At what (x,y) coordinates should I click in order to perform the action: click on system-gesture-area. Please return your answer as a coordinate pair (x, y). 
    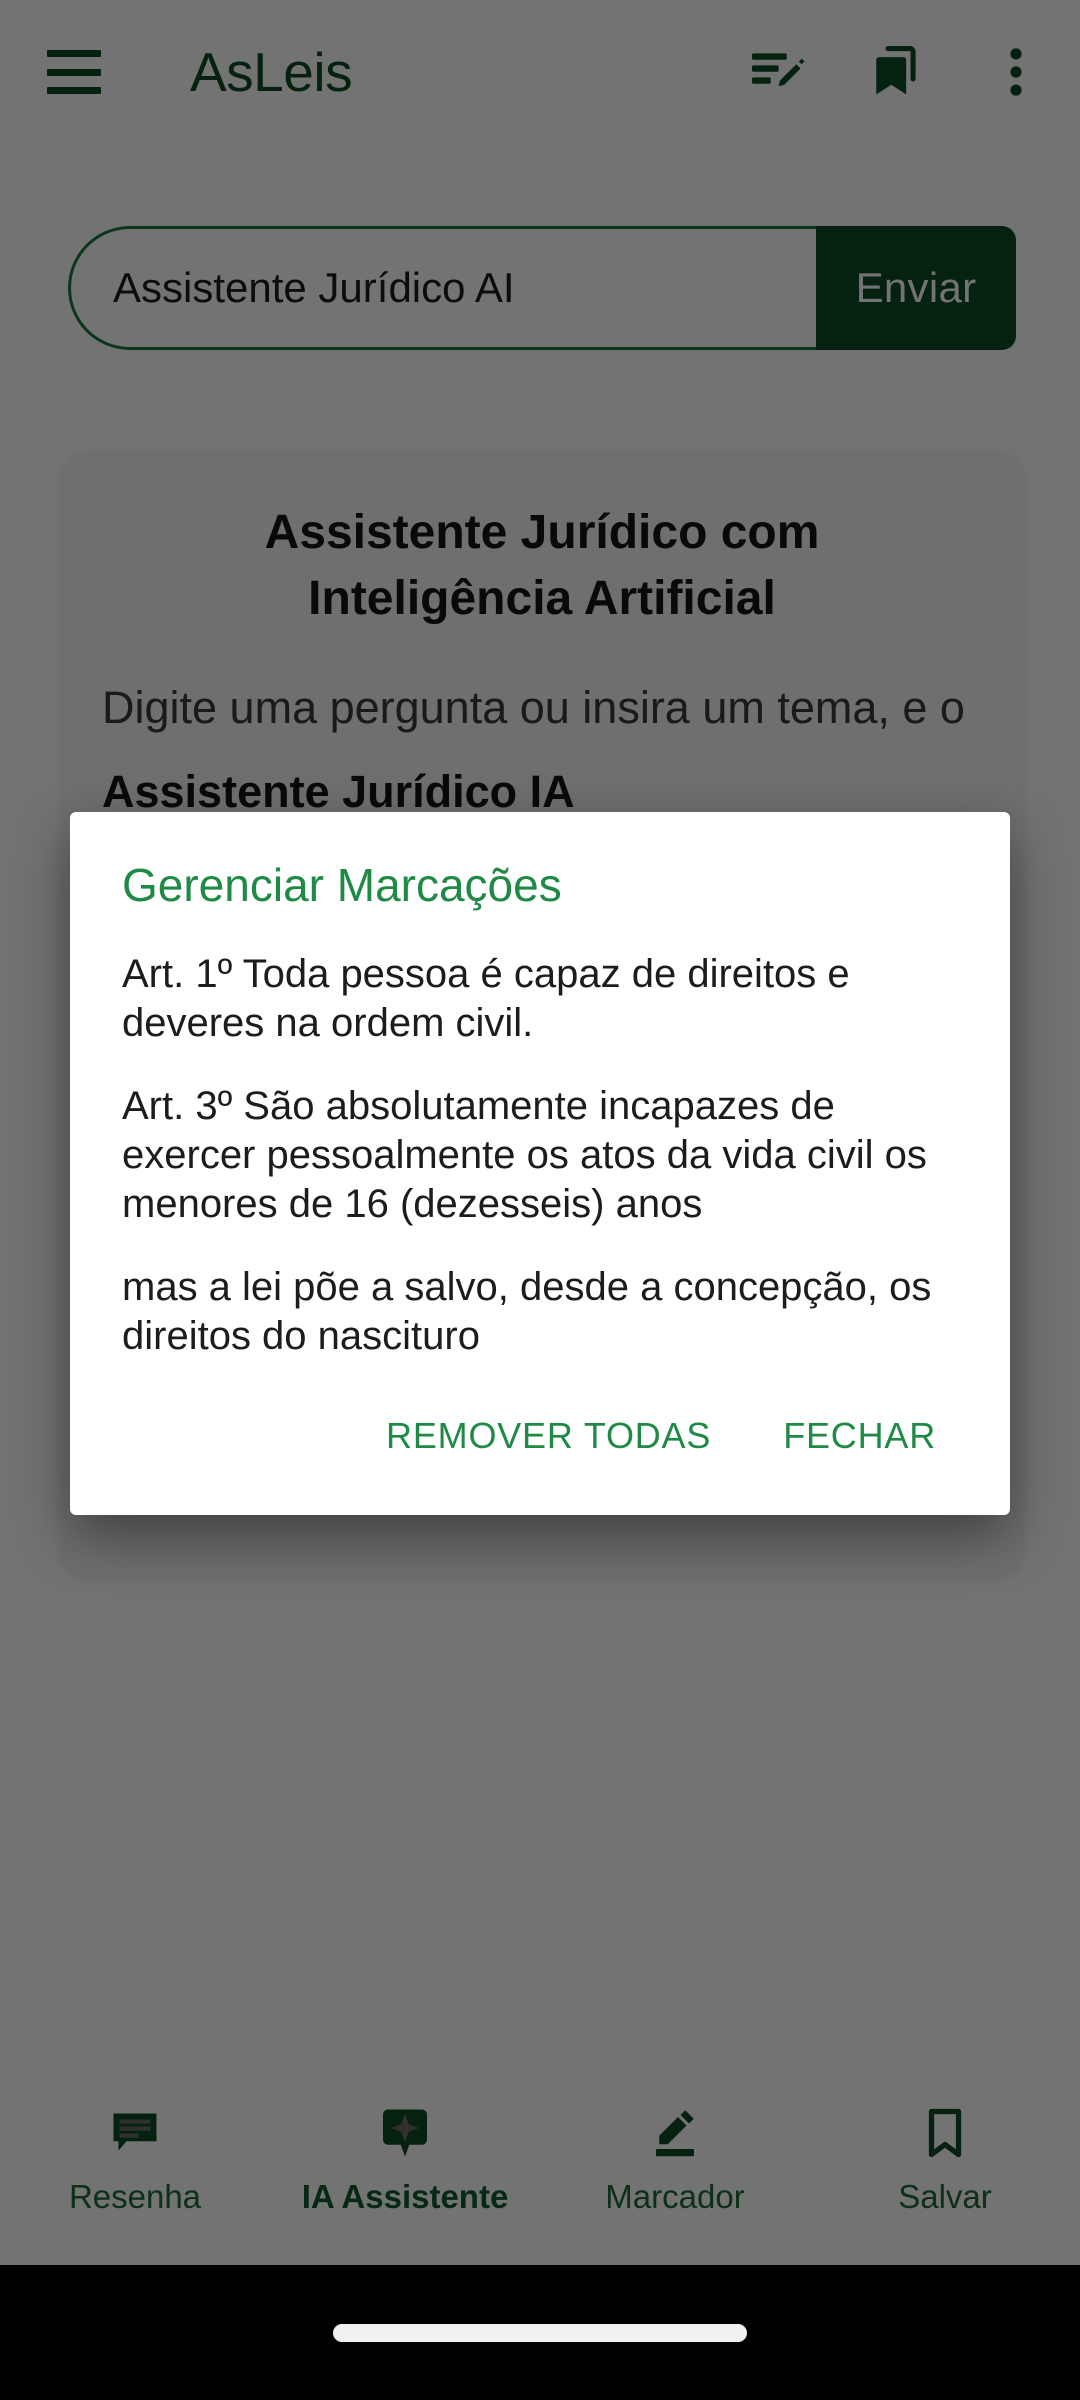
    Looking at the image, I should click on (540, 2332).